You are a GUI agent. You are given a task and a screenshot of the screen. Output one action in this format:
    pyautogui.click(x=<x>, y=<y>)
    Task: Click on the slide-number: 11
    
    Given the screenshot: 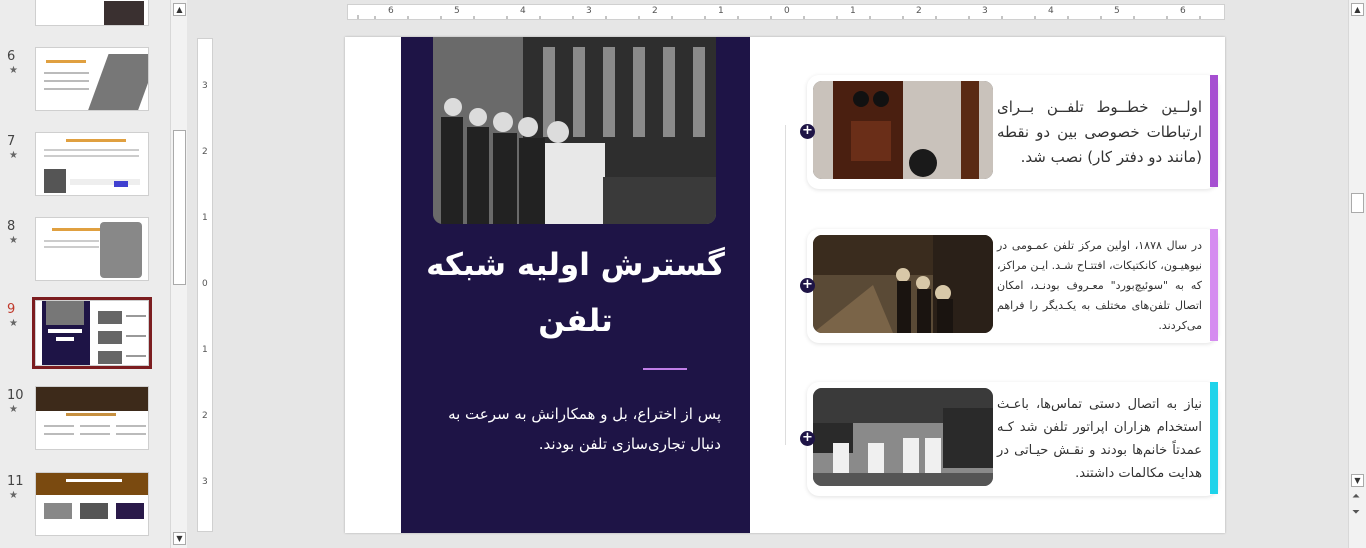 What is the action you would take?
    pyautogui.click(x=15, y=481)
    